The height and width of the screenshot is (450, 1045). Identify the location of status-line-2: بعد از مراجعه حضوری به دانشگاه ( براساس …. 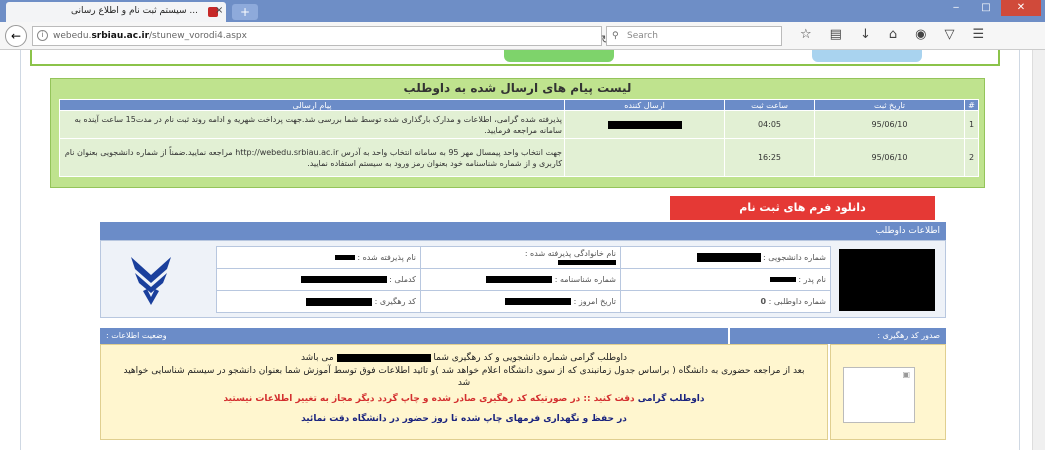
(464, 377).